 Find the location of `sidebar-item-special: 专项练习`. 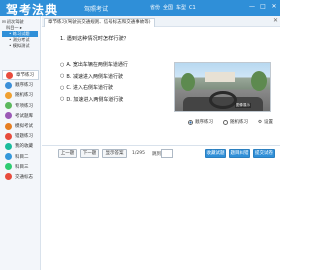

sidebar-item-special: 专项练习 is located at coordinates (20, 106).